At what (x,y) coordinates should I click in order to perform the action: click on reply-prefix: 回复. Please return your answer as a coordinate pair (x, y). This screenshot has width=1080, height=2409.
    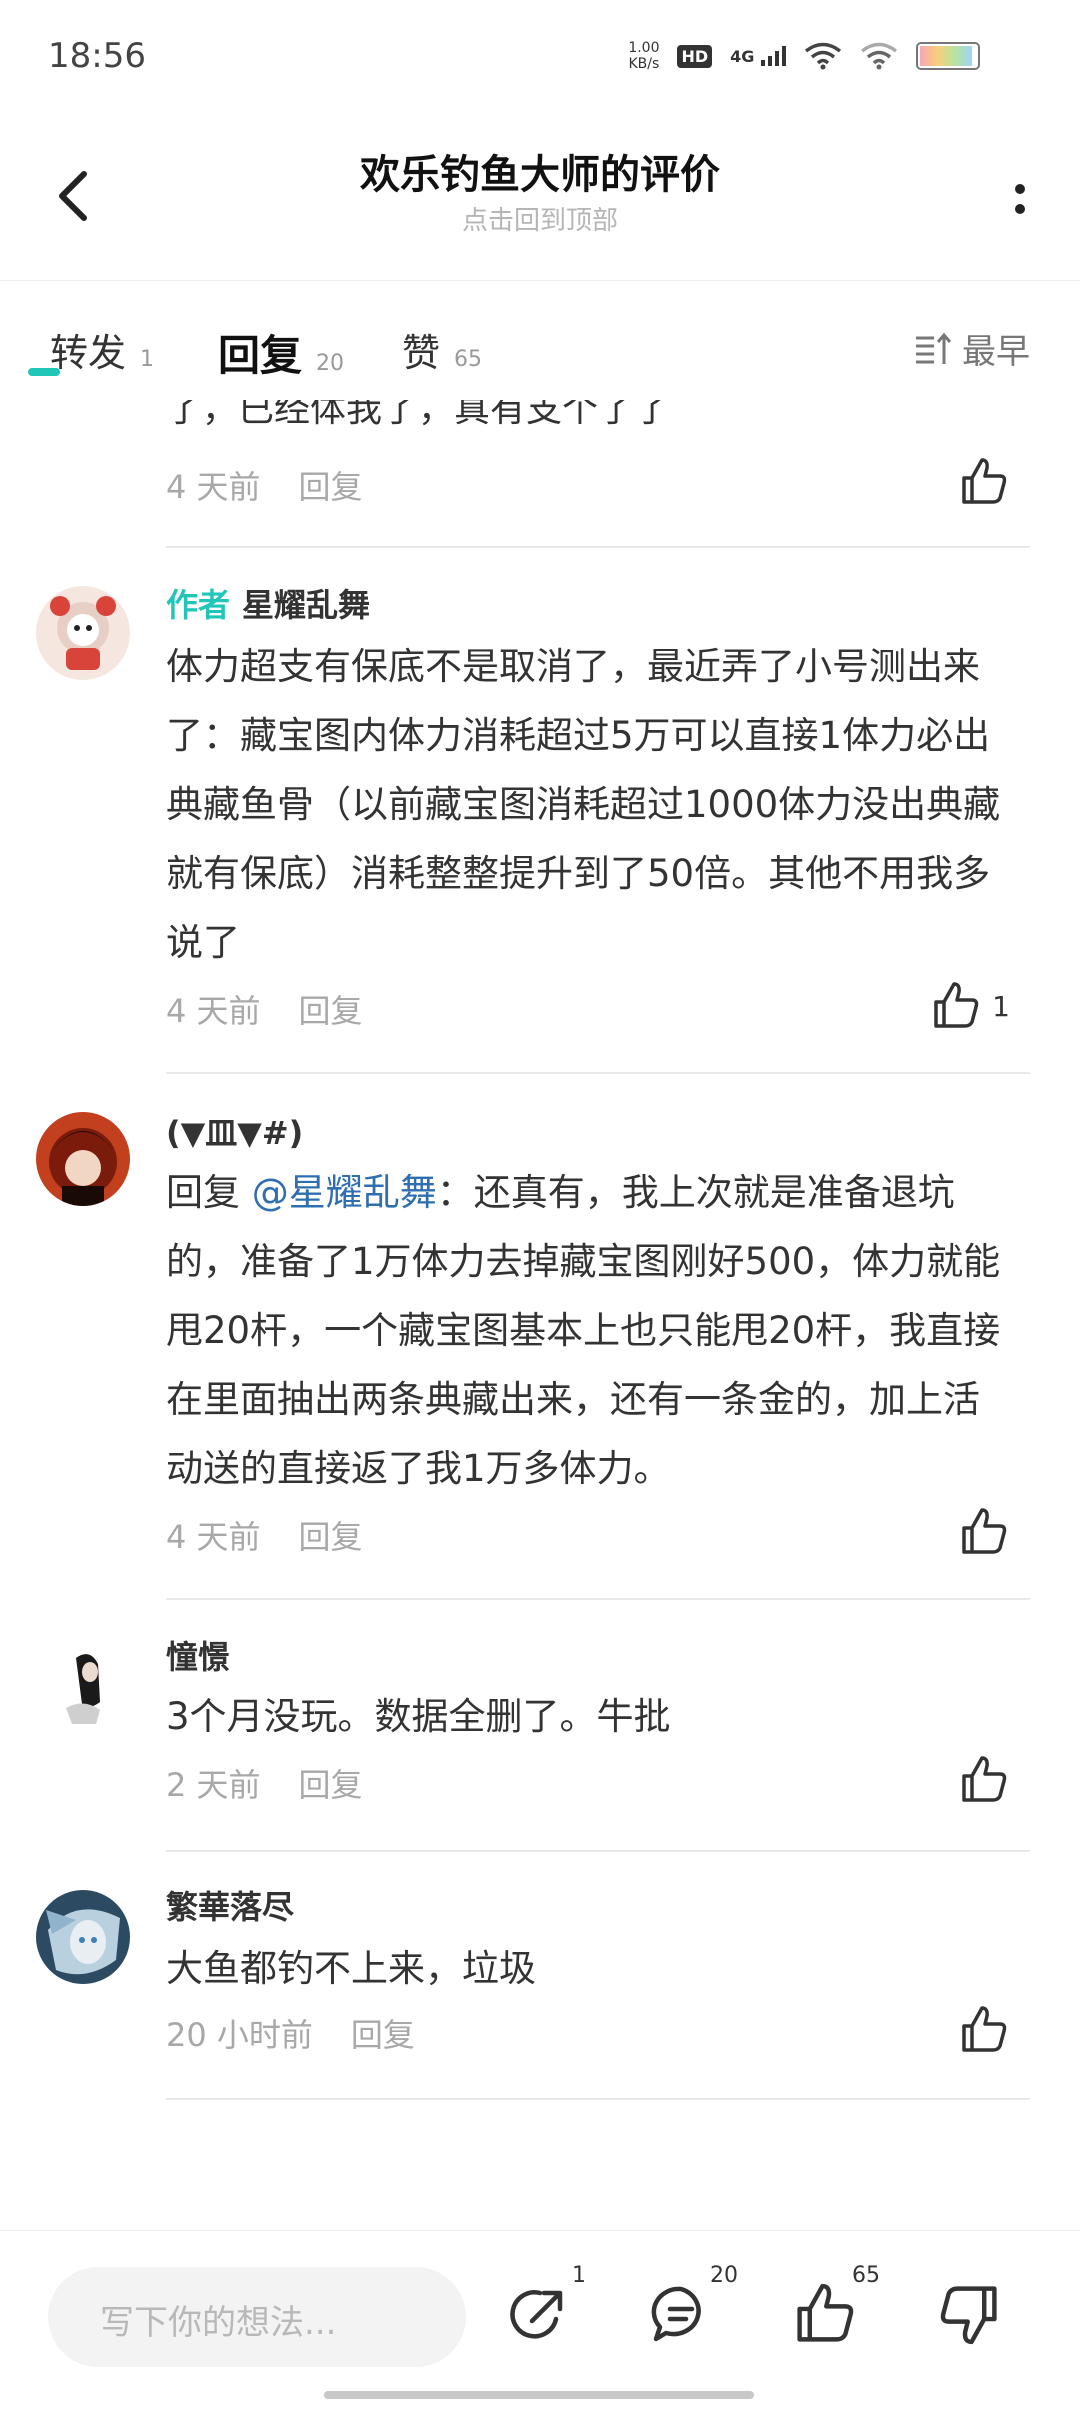
    Looking at the image, I should click on (209, 1192).